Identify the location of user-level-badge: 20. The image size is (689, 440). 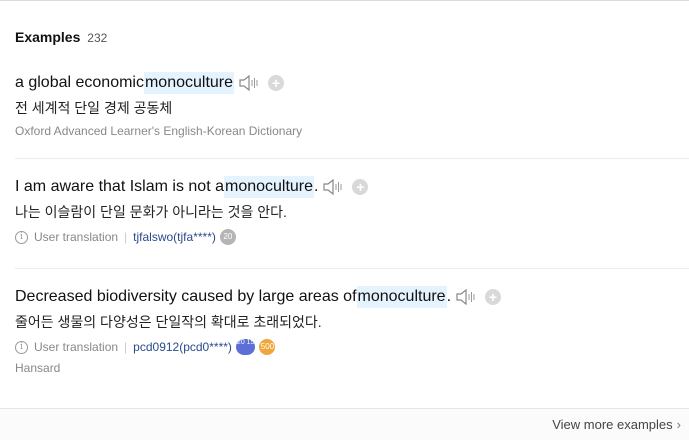
(227, 237).